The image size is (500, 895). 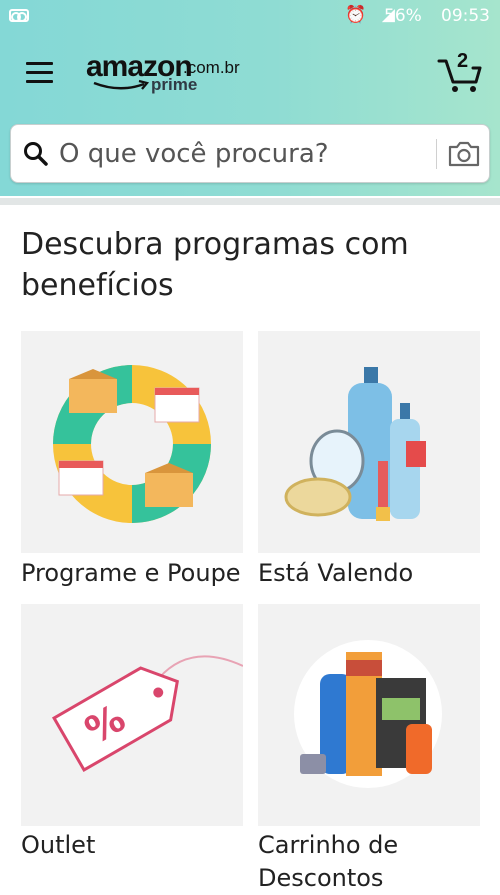 What do you see at coordinates (174, 84) in the screenshot?
I see `logo-prime: prime` at bounding box center [174, 84].